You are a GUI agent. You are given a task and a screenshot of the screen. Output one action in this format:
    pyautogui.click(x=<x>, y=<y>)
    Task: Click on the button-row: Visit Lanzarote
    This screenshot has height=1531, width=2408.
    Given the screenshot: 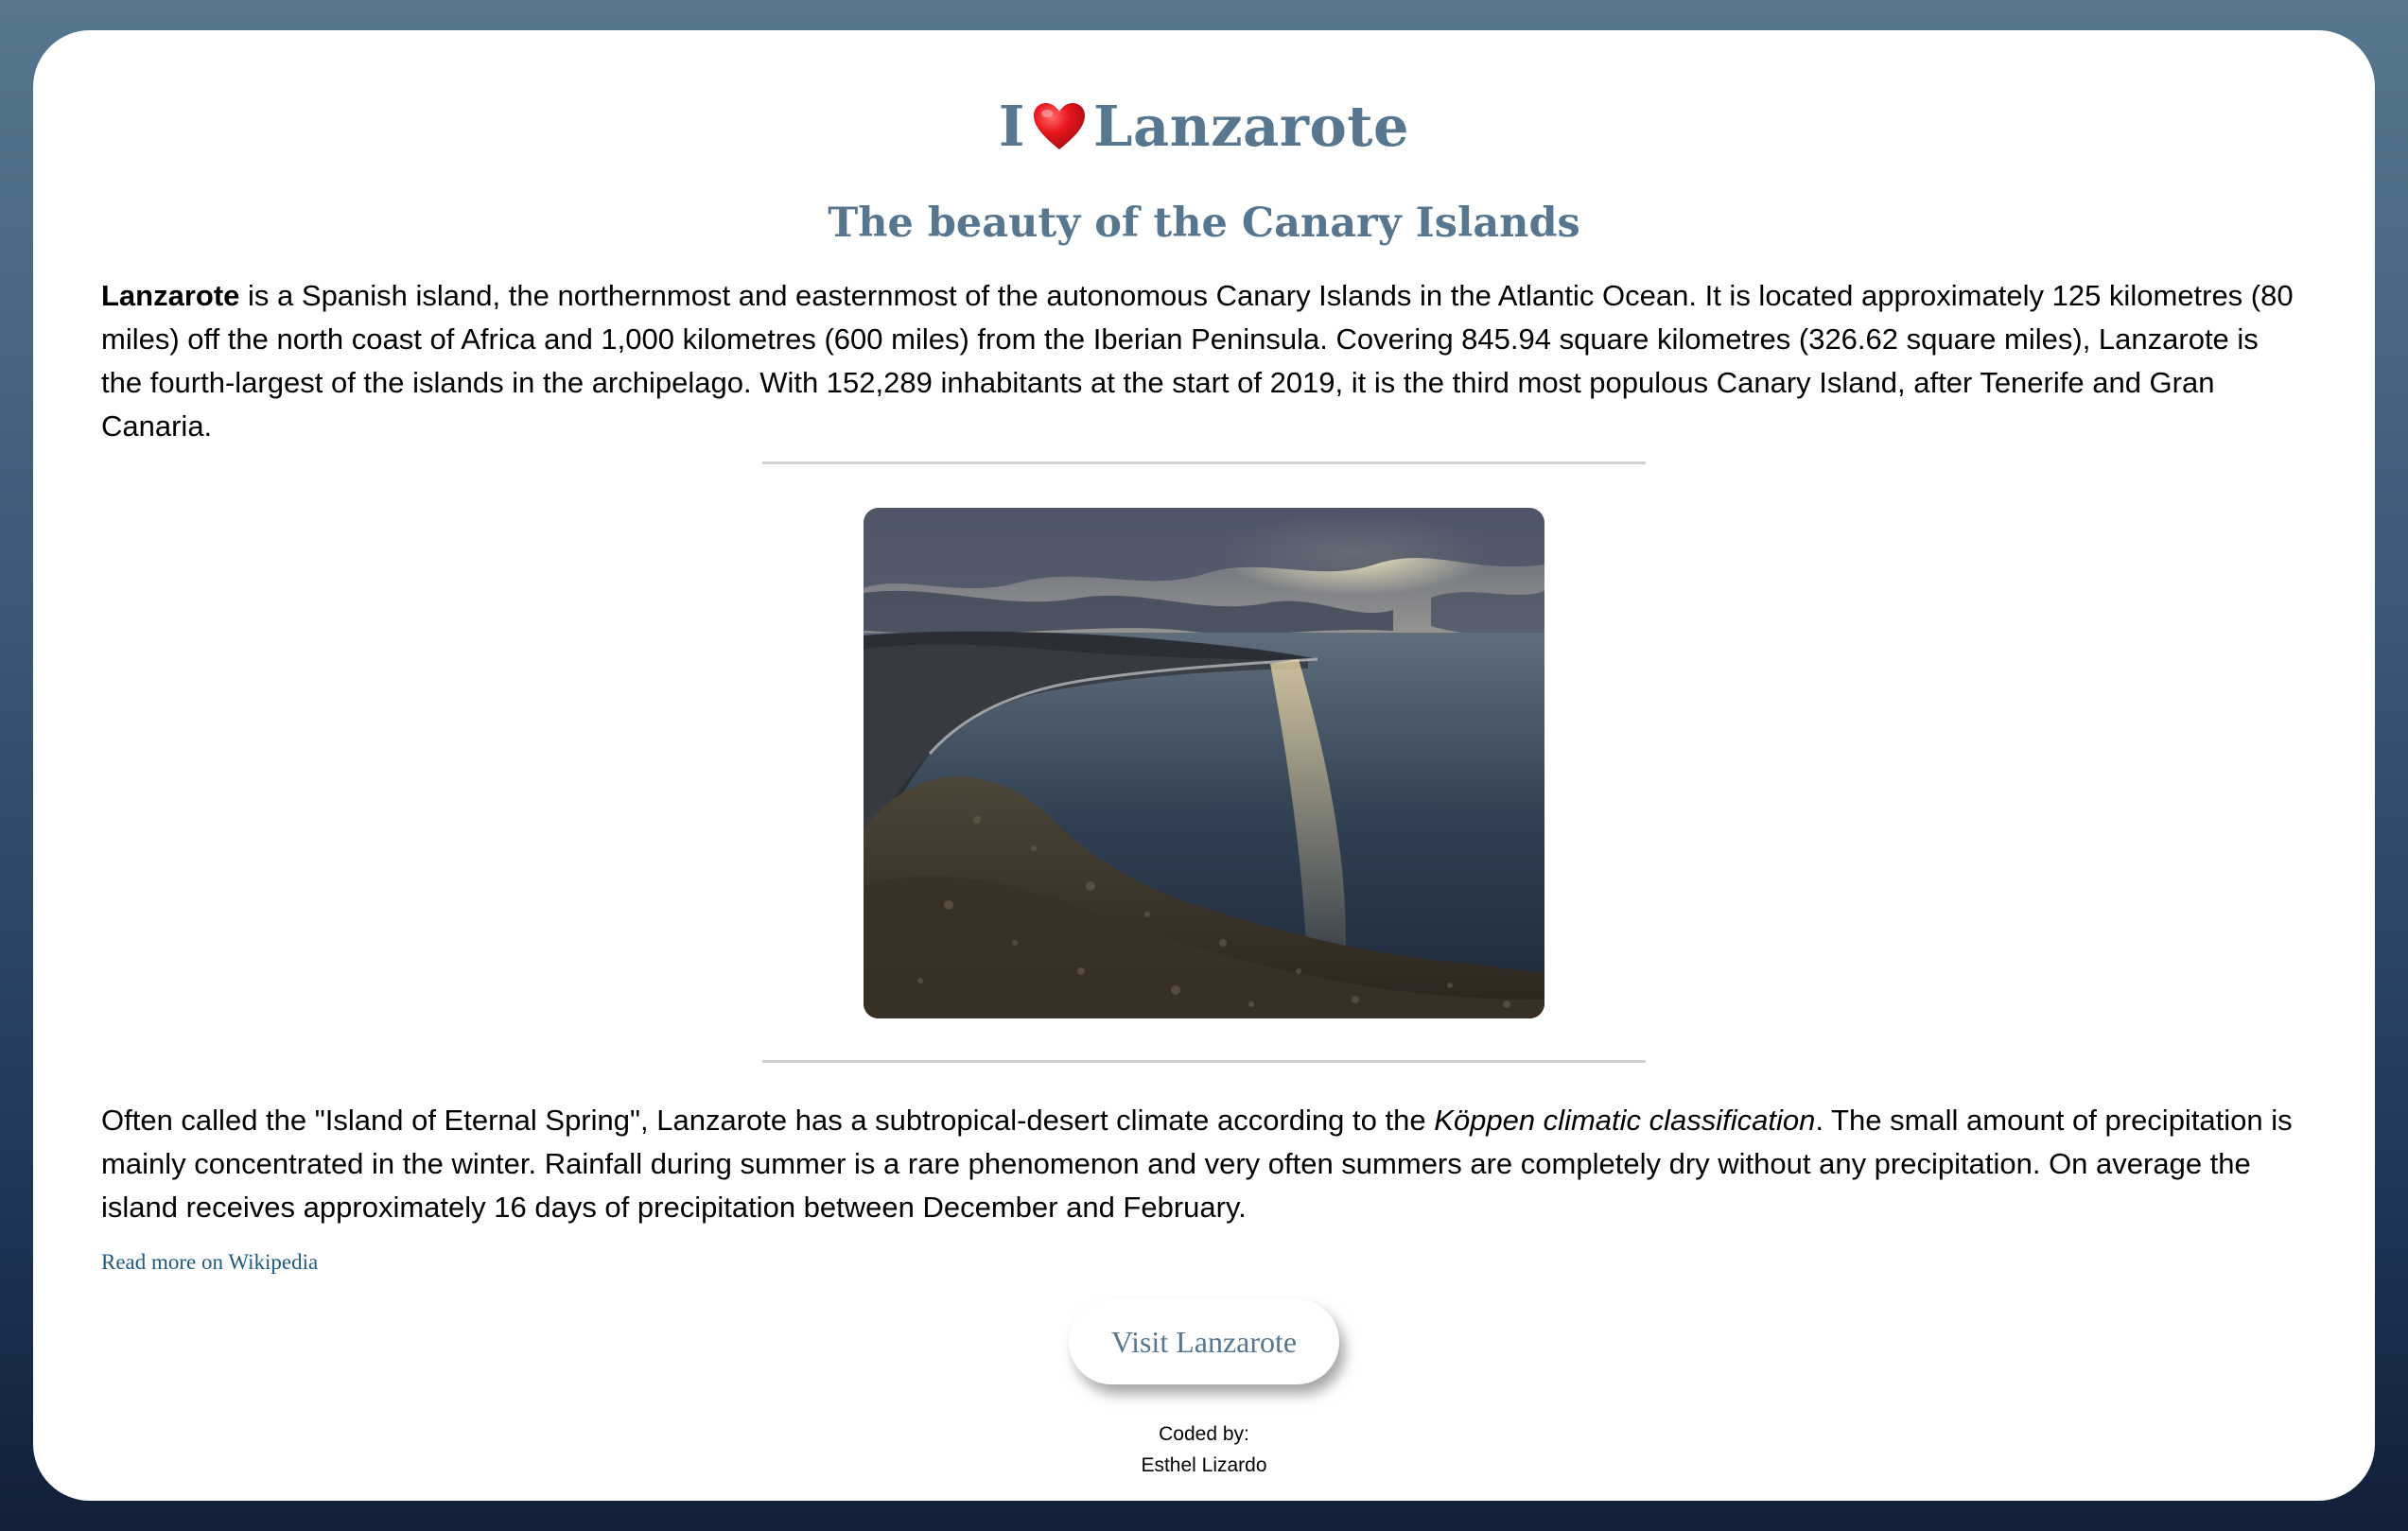 What is the action you would take?
    pyautogui.click(x=1204, y=1341)
    